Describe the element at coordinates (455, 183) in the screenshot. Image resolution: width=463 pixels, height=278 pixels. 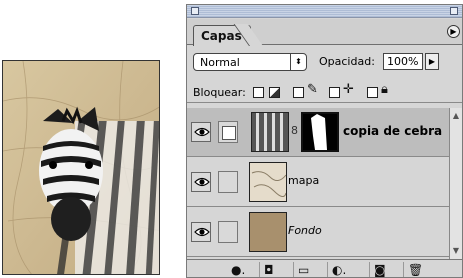
I see `layers-scrollbar: ▲ ▼` at that location.